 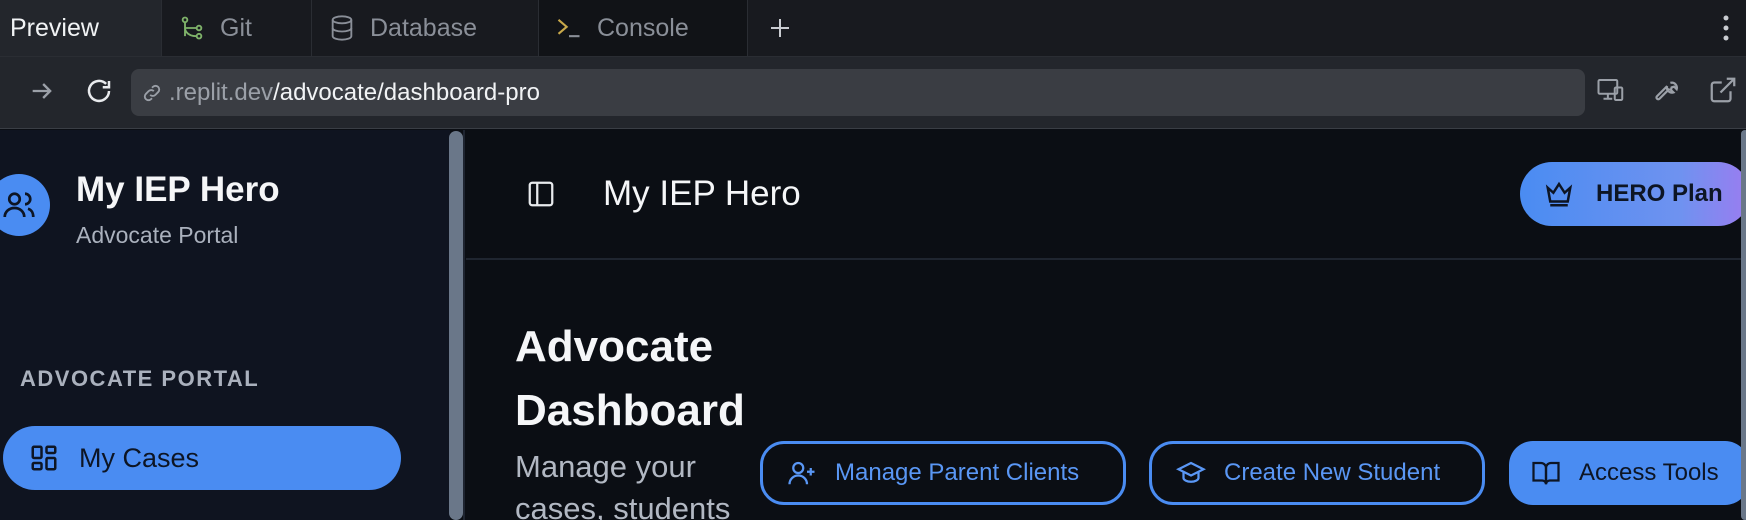 I want to click on terminal-icon, so click(x=568, y=28).